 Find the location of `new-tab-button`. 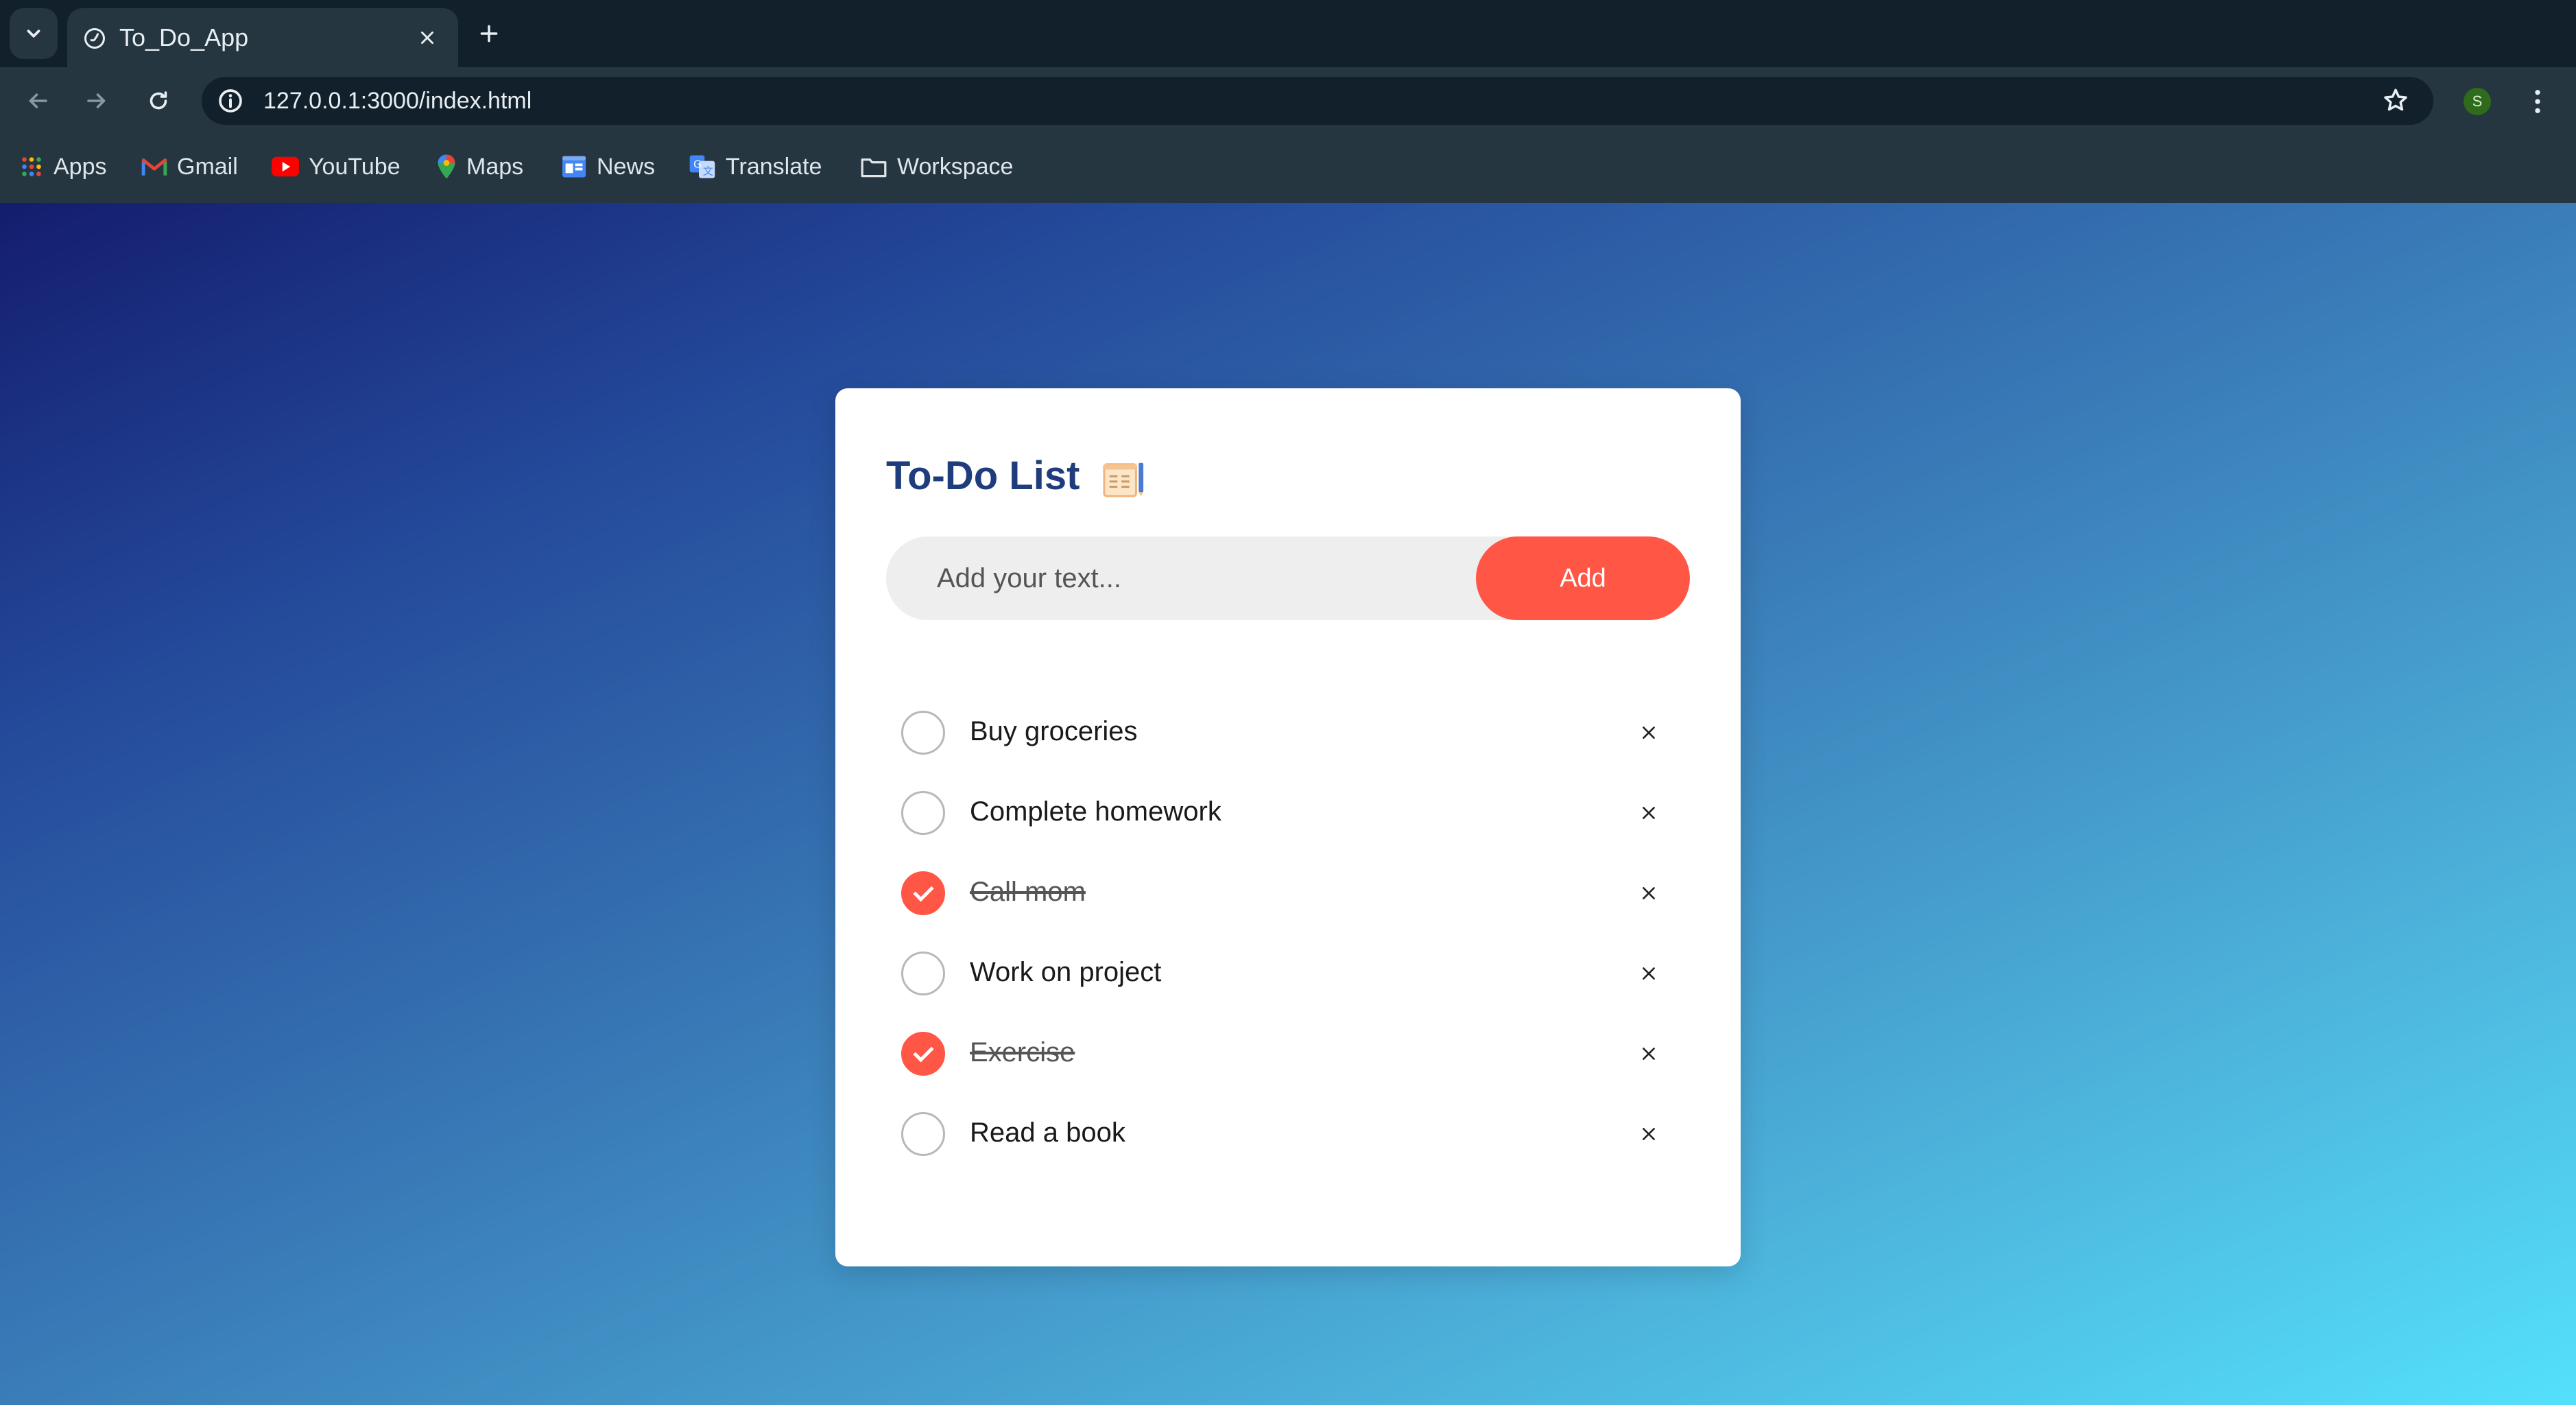

new-tab-button is located at coordinates (489, 33).